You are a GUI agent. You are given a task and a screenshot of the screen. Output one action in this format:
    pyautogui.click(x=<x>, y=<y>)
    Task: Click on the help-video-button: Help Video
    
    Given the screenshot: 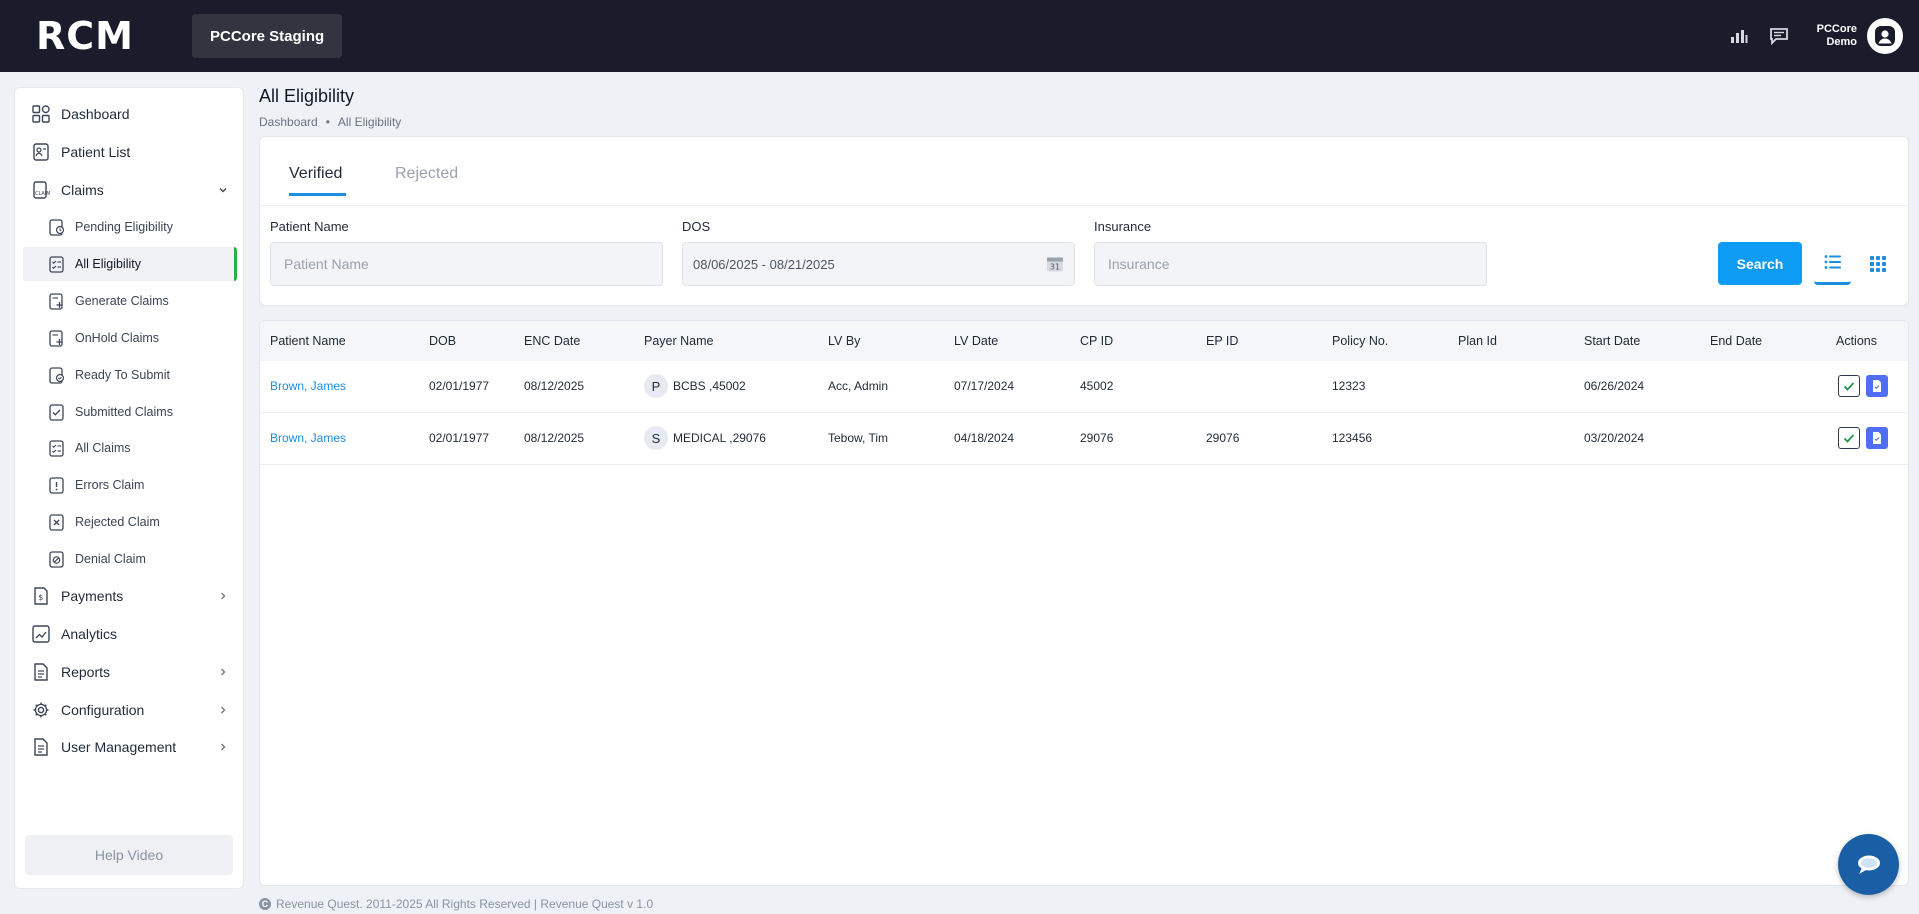 What is the action you would take?
    pyautogui.click(x=129, y=855)
    